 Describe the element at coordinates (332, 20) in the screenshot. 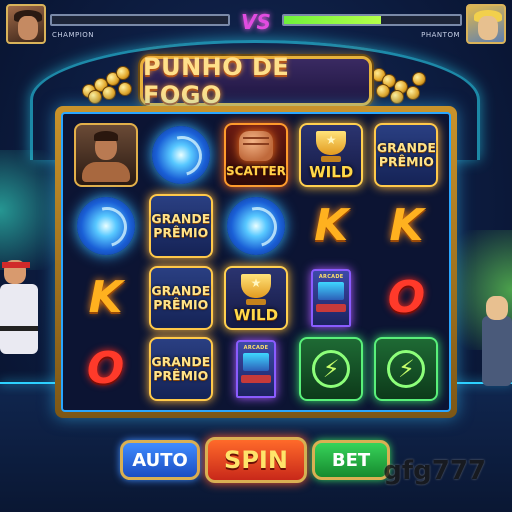

I see `player-right-health-fill` at that location.